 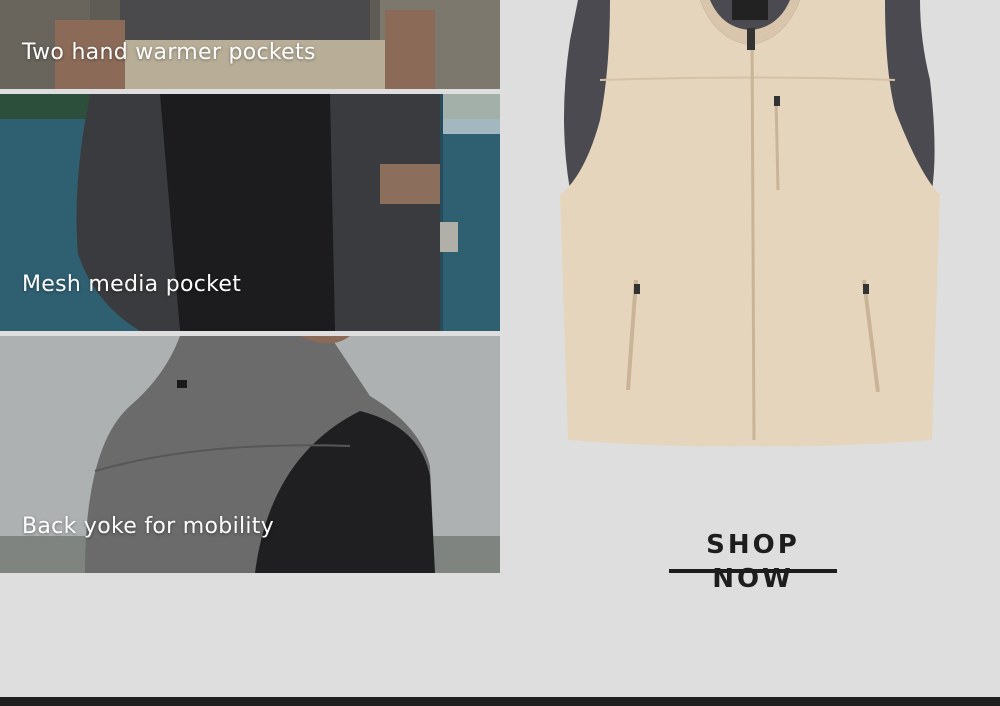 What do you see at coordinates (500, 701) in the screenshot?
I see `footer-strip` at bounding box center [500, 701].